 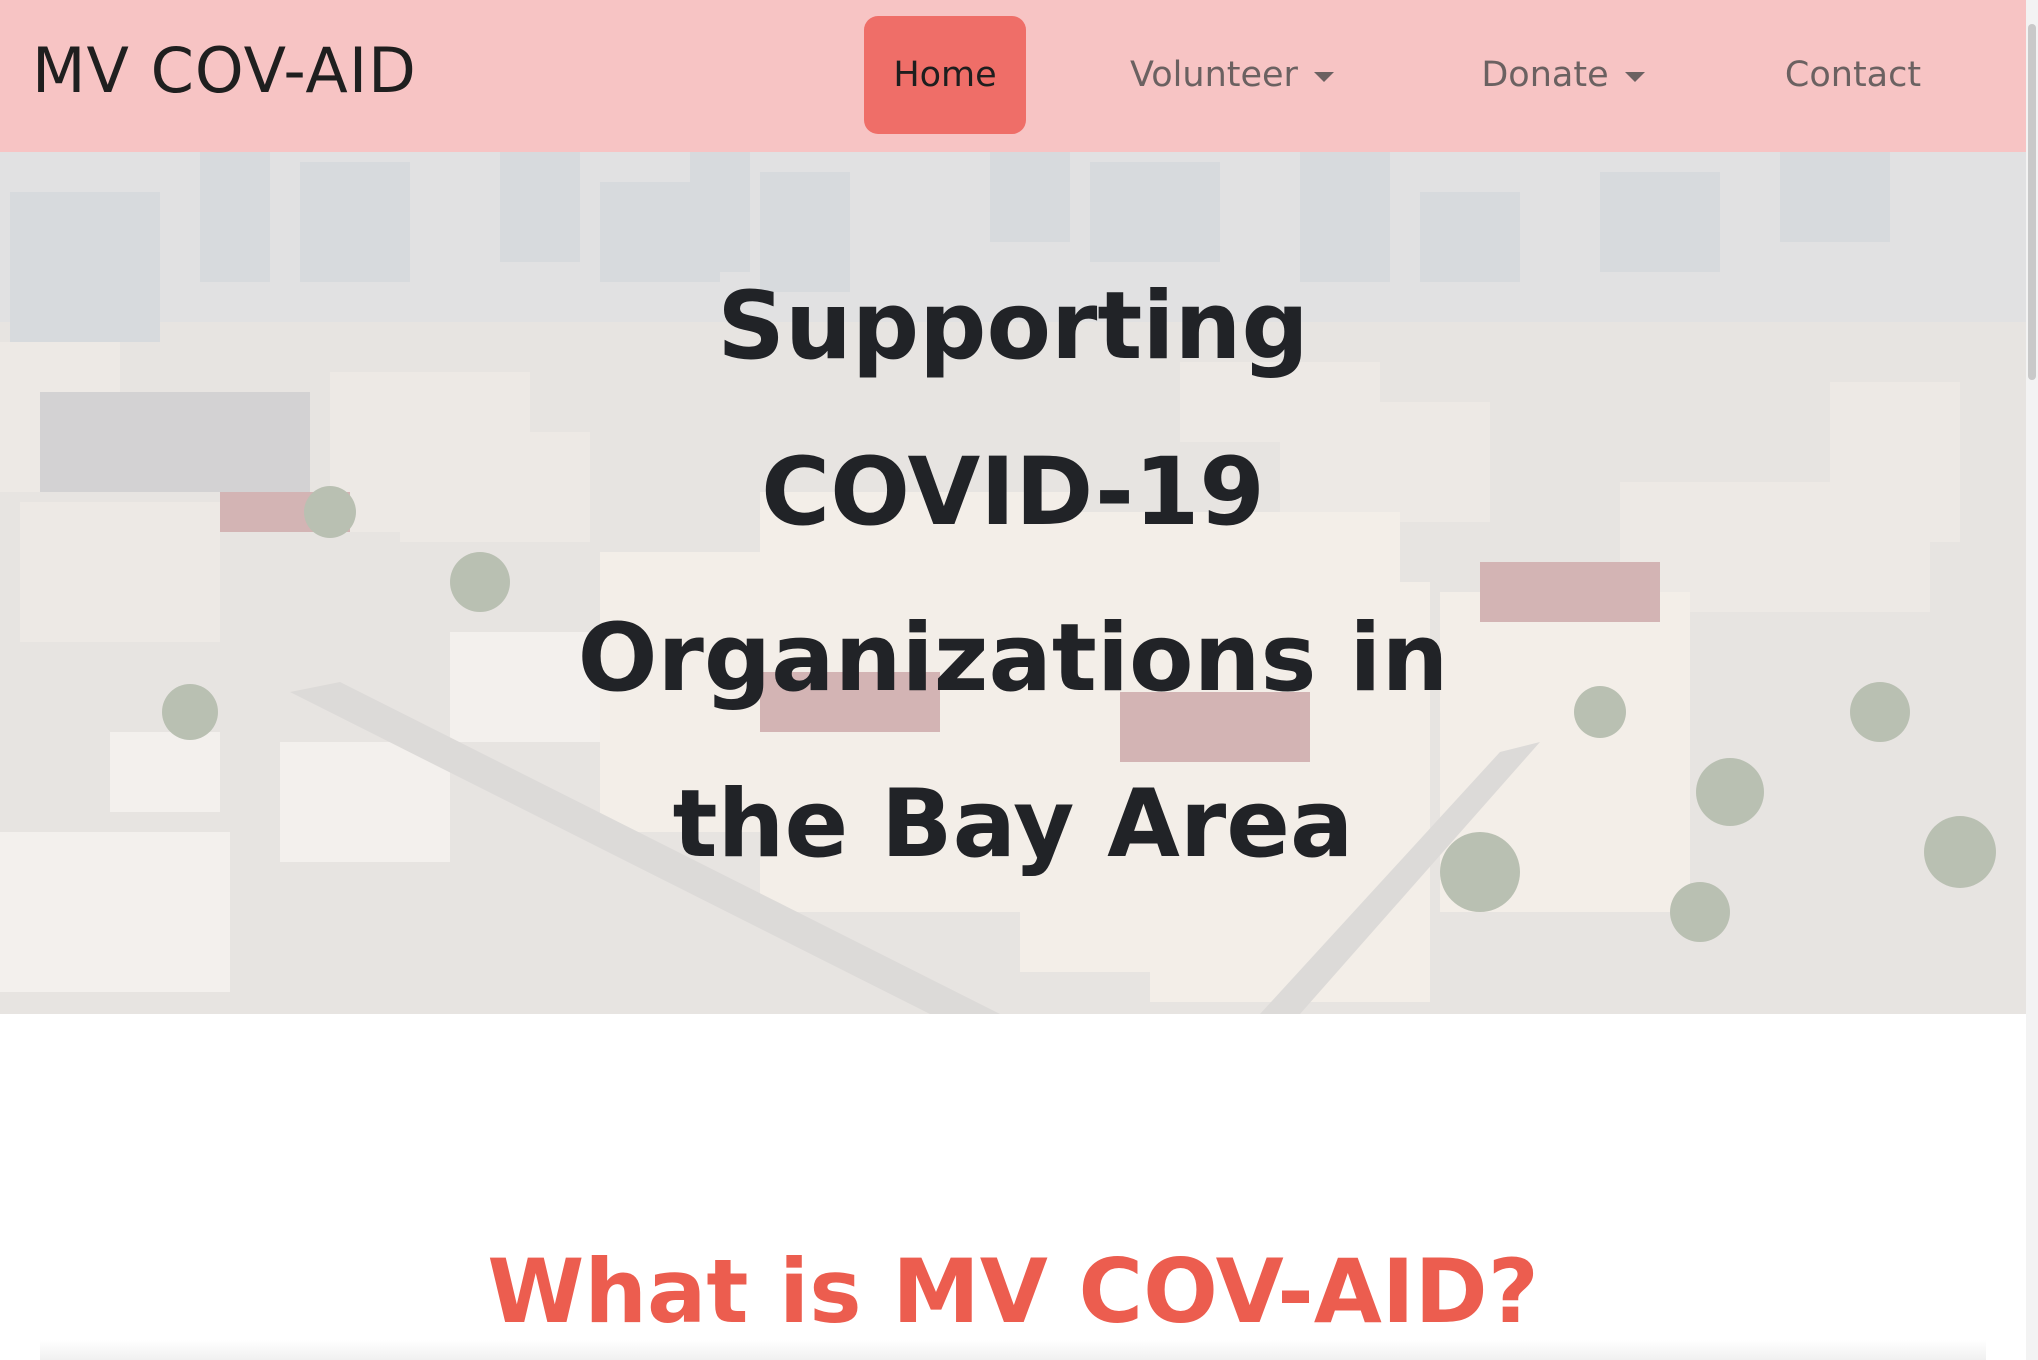 I want to click on nav-volunteer-label: Volunteer, so click(x=1214, y=75).